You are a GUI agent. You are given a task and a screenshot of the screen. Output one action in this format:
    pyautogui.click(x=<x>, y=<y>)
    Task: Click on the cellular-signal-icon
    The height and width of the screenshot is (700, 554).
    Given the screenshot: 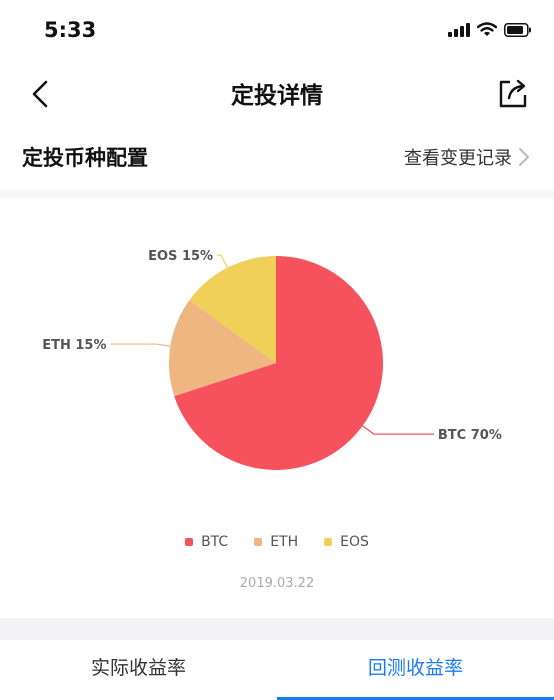 What is the action you would take?
    pyautogui.click(x=459, y=29)
    